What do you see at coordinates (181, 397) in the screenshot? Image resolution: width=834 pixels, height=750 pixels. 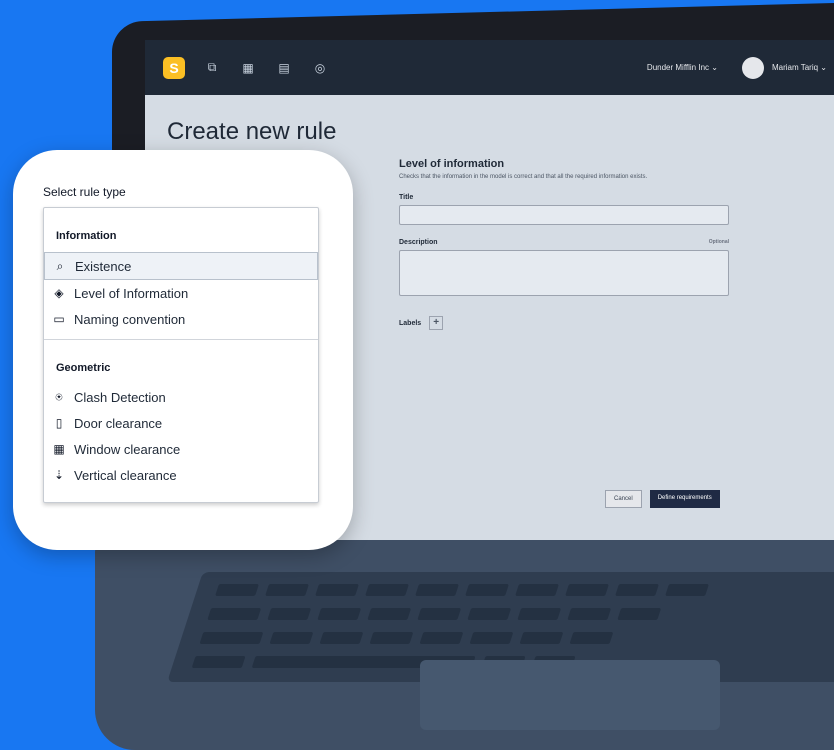 I see `rule-type-clash-detection: ⍟ Clash Detection` at bounding box center [181, 397].